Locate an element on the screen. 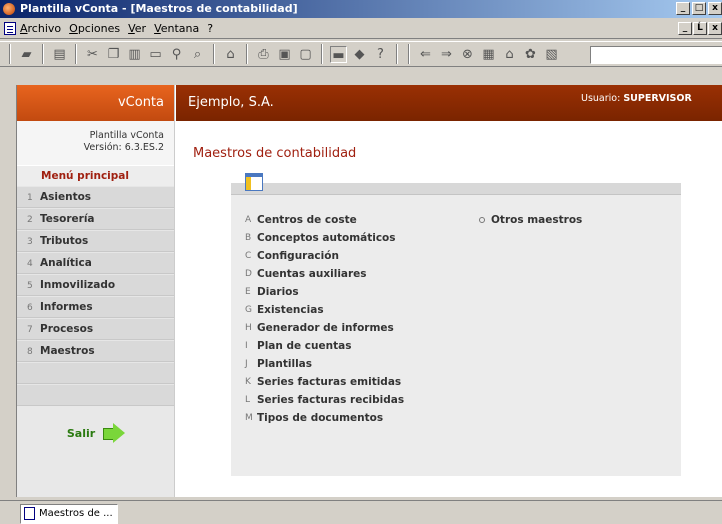  master-conceptos-automaticos: B Conceptos automáticos is located at coordinates (324, 238).